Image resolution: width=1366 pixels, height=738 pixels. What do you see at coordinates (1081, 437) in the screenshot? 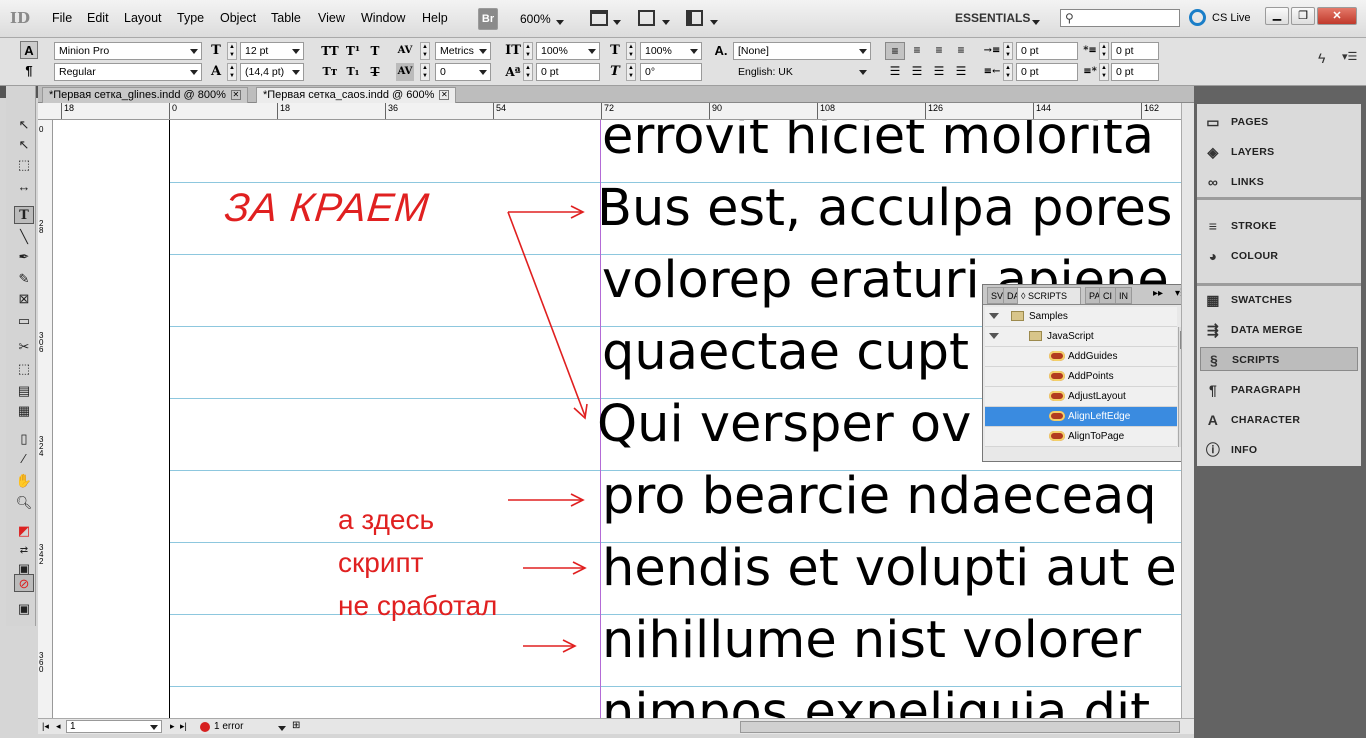
I see `script-tree-row: AlignToPage` at bounding box center [1081, 437].